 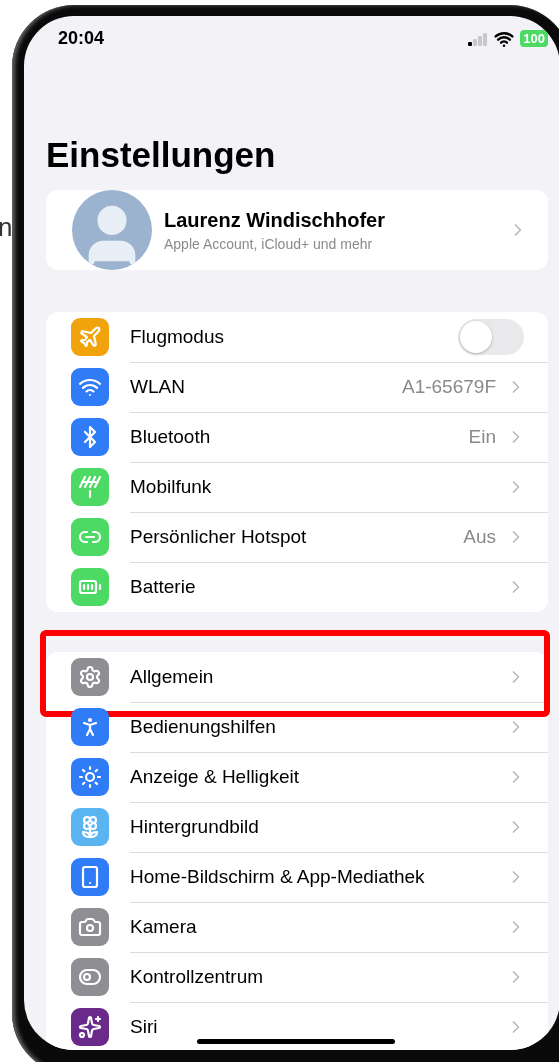 I want to click on signal-icon, so click(x=478, y=38).